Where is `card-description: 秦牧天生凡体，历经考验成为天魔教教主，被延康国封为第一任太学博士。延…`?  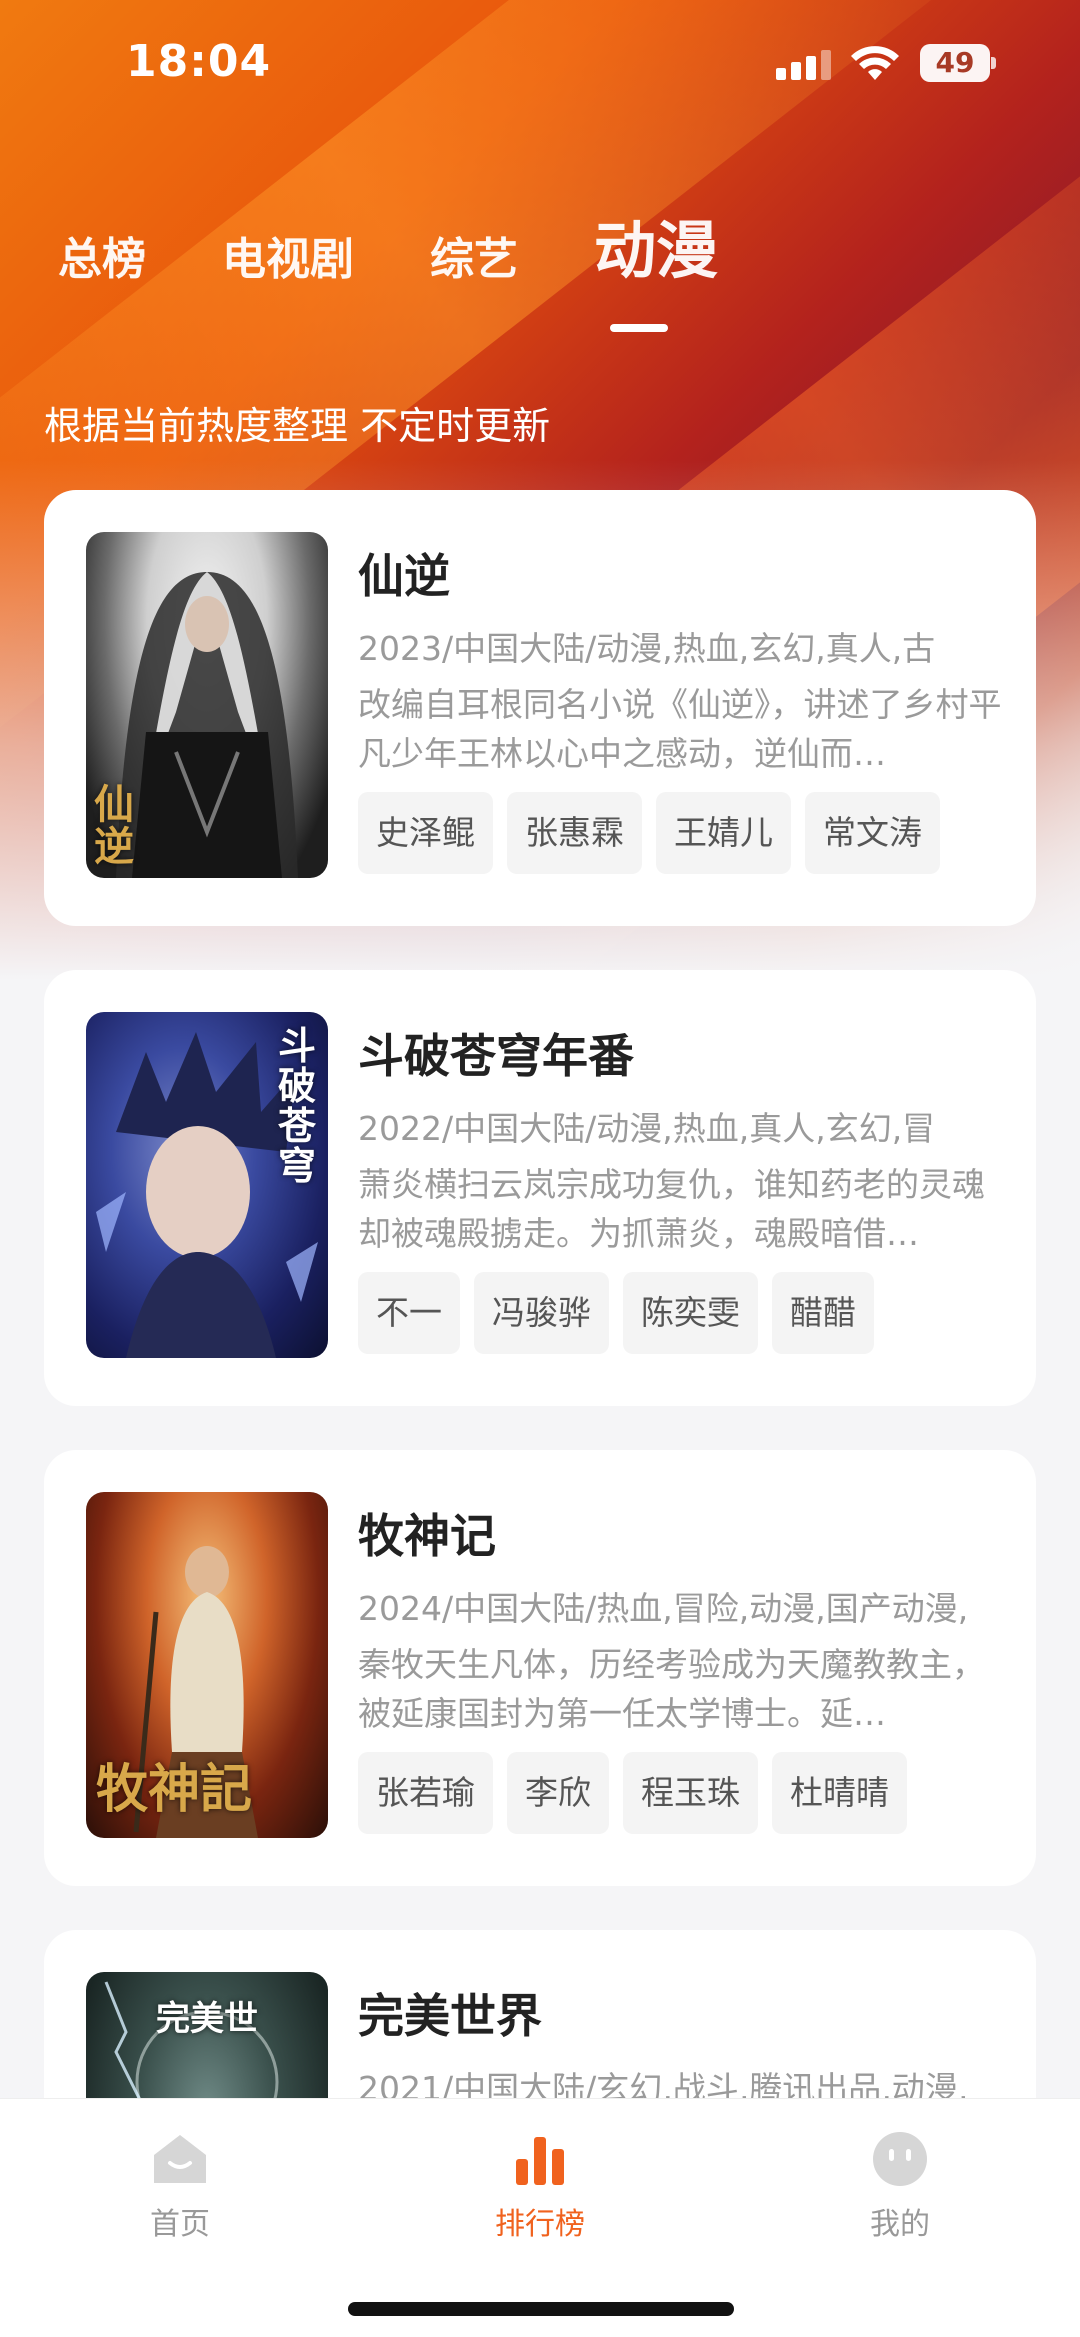 card-description: 秦牧天生凡体，历经考验成为天魔教教主，被延康国封为第一任太学博士。延… is located at coordinates (671, 1689).